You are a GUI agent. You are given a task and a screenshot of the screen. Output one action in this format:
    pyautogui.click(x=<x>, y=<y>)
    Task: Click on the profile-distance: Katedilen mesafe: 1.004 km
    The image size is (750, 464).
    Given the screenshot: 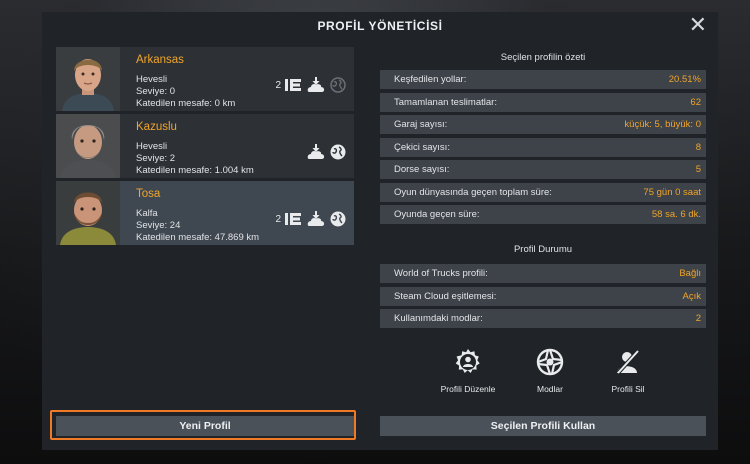 What is the action you would take?
    pyautogui.click(x=195, y=170)
    